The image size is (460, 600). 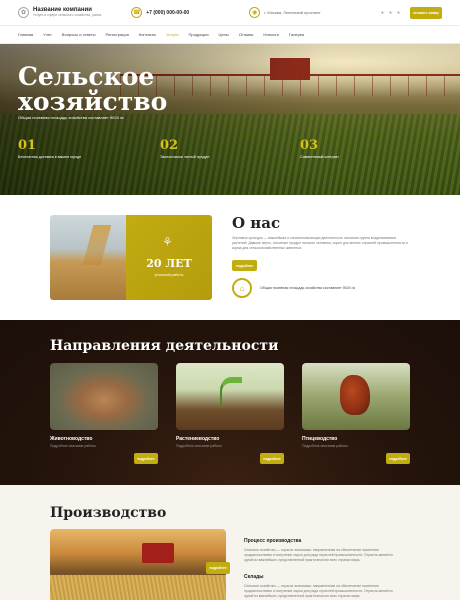 What do you see at coordinates (146, 458) in the screenshot?
I see `livestock-more-button: подробнее` at bounding box center [146, 458].